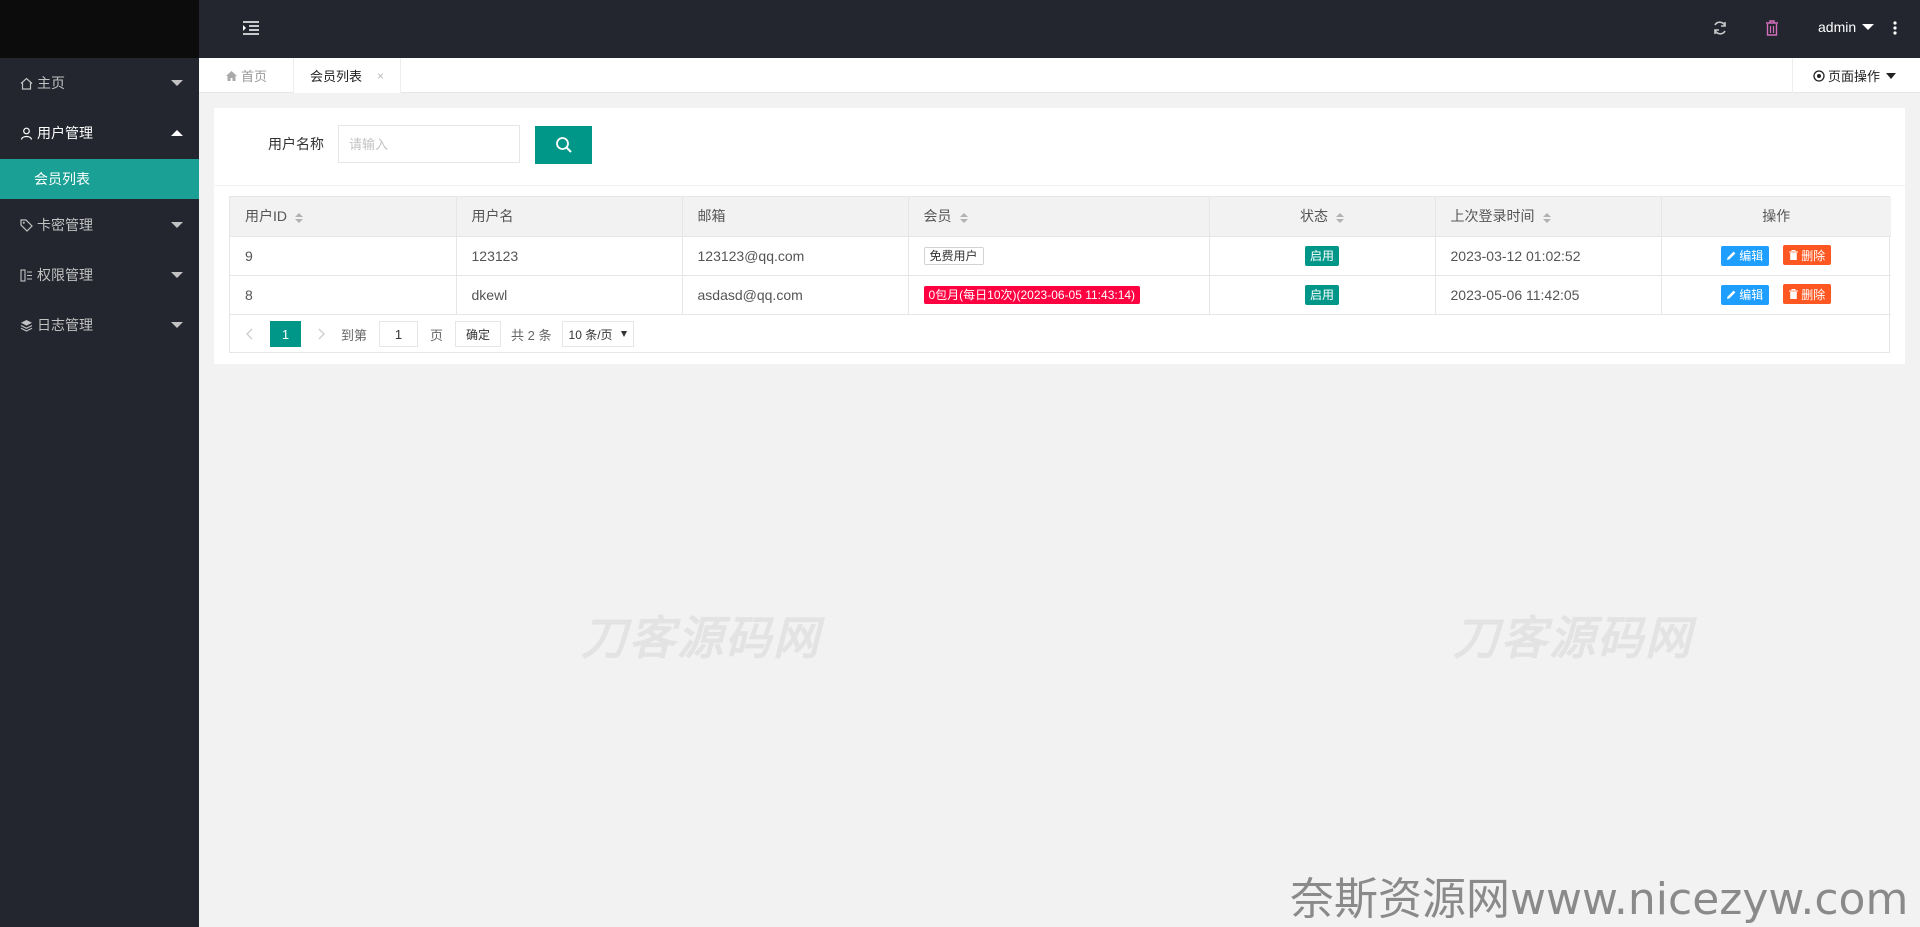 The image size is (1920, 927). Describe the element at coordinates (26, 275) in the screenshot. I see `permission-icon` at that location.